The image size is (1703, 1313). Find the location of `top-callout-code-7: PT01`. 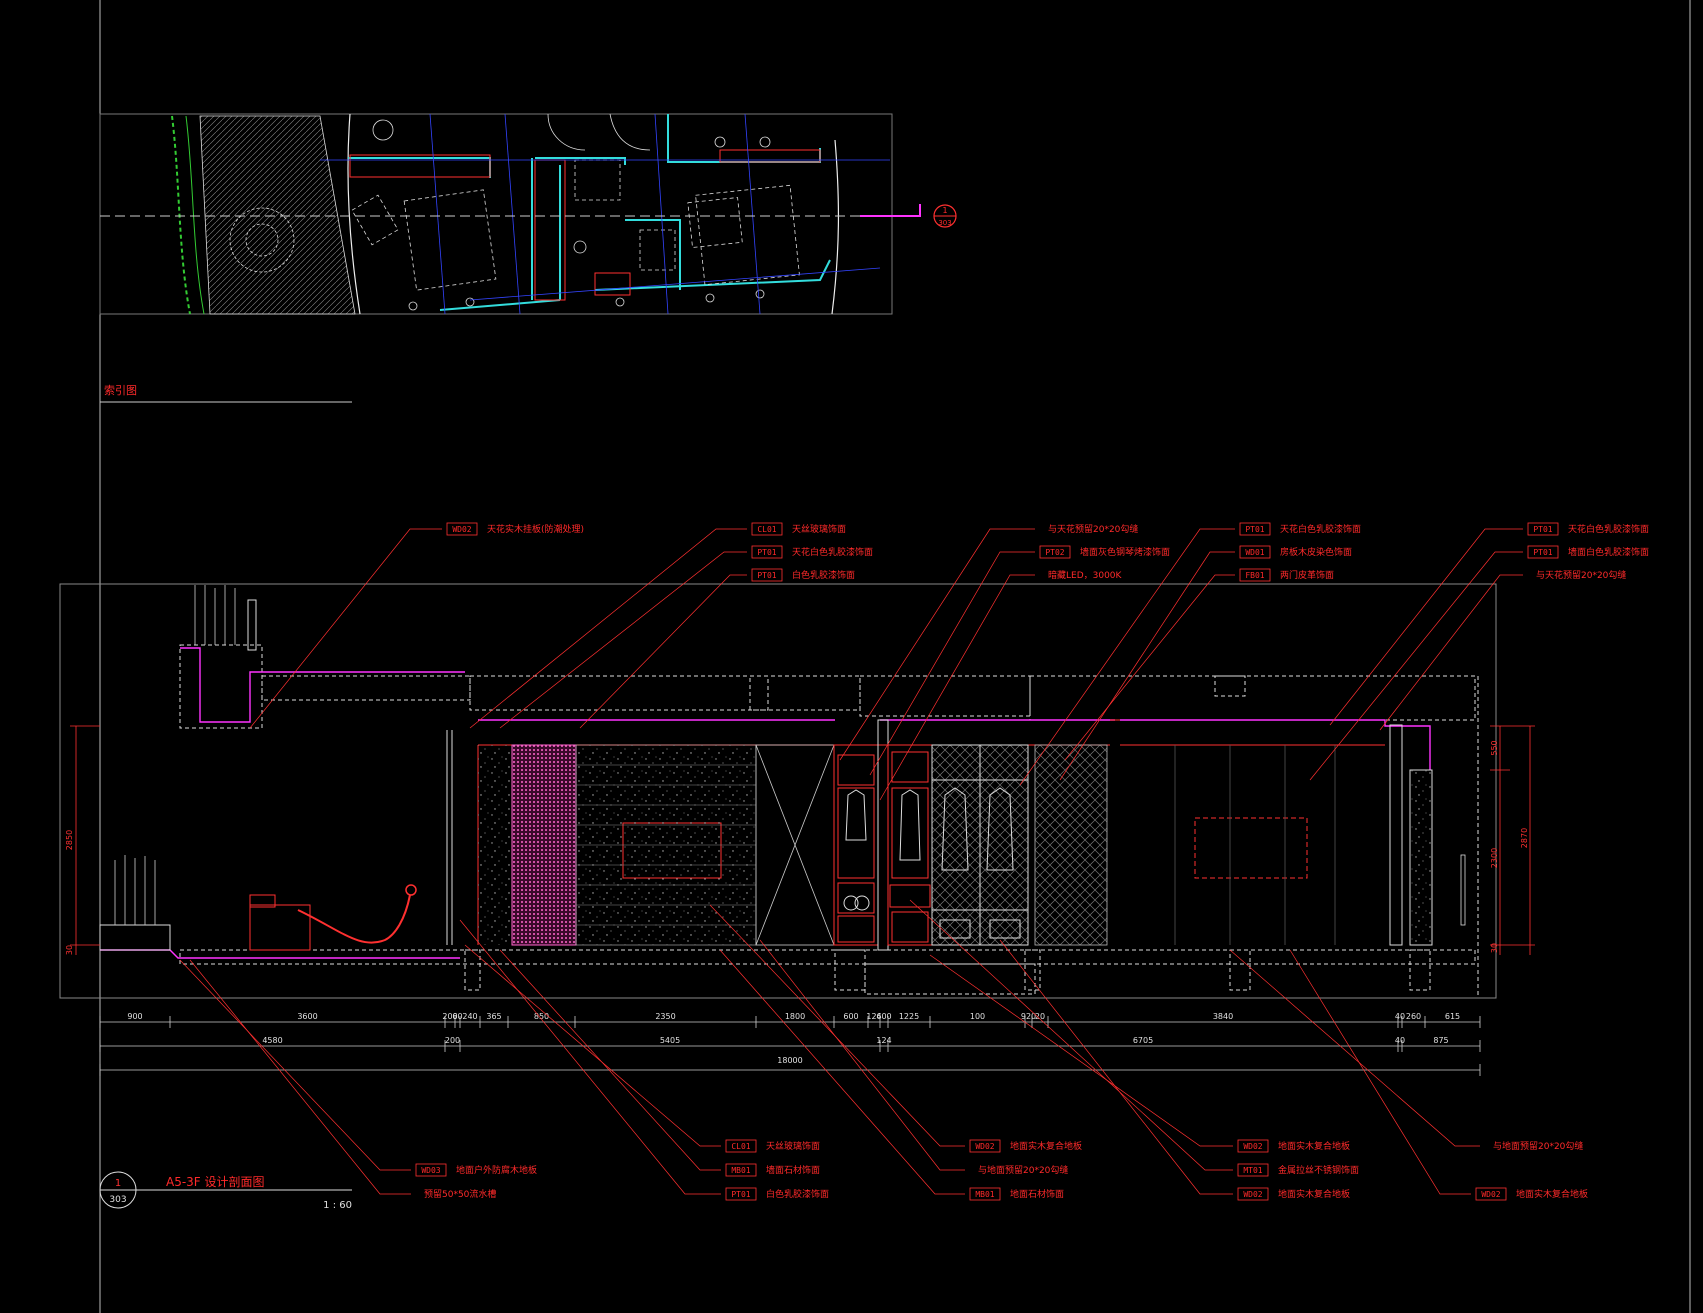

top-callout-code-7: PT01 is located at coordinates (1254, 529).